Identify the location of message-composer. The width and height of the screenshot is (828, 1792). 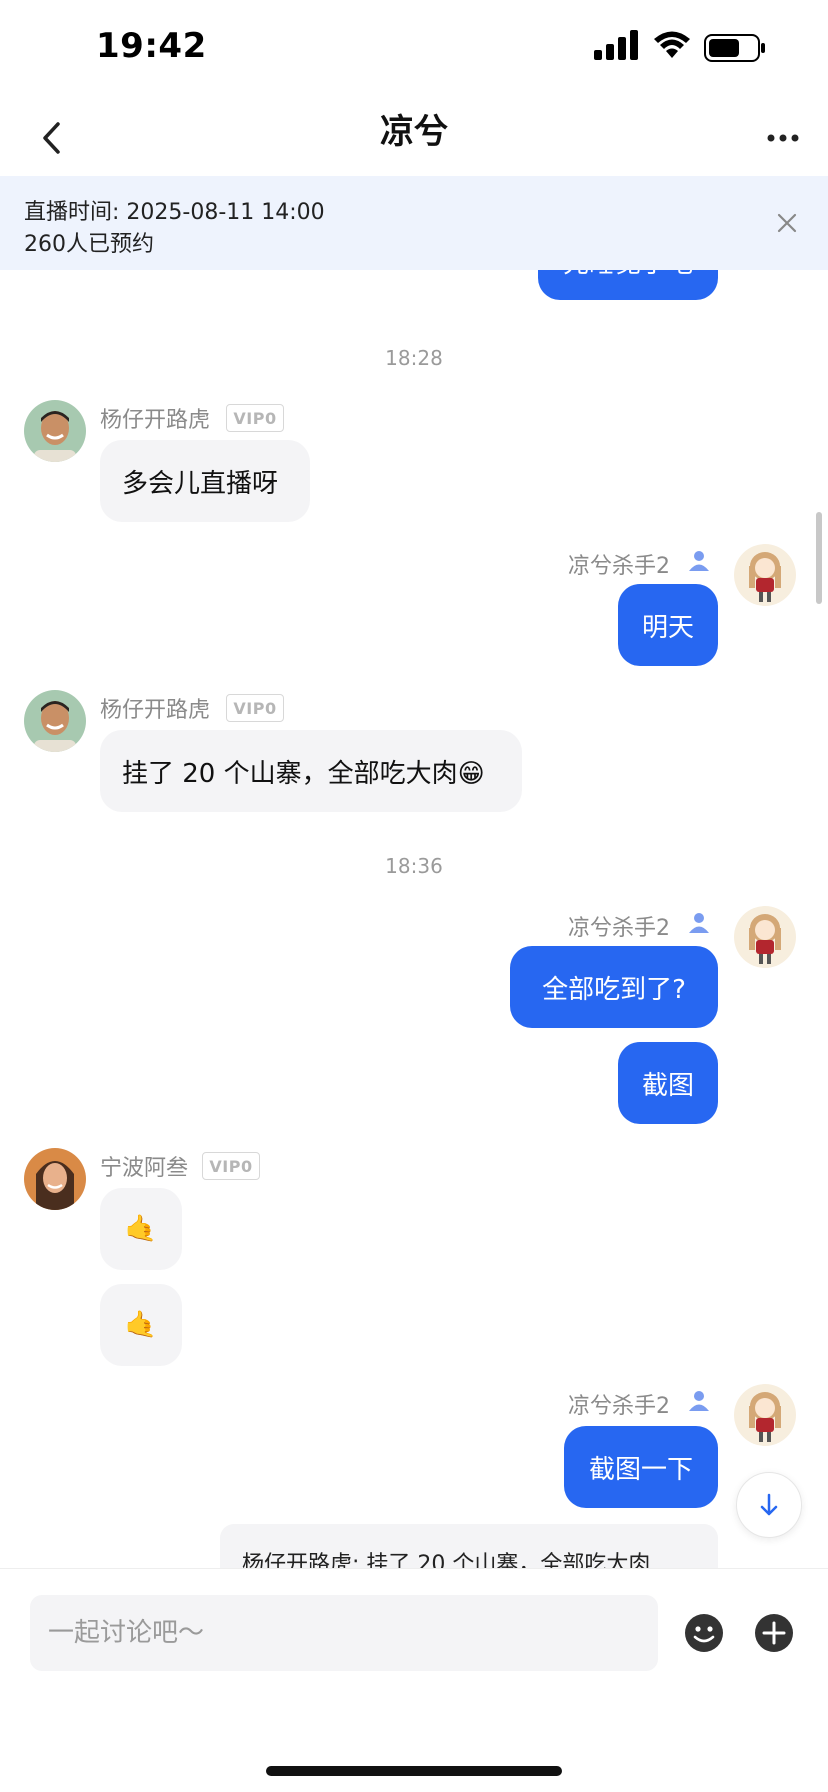
(414, 1633).